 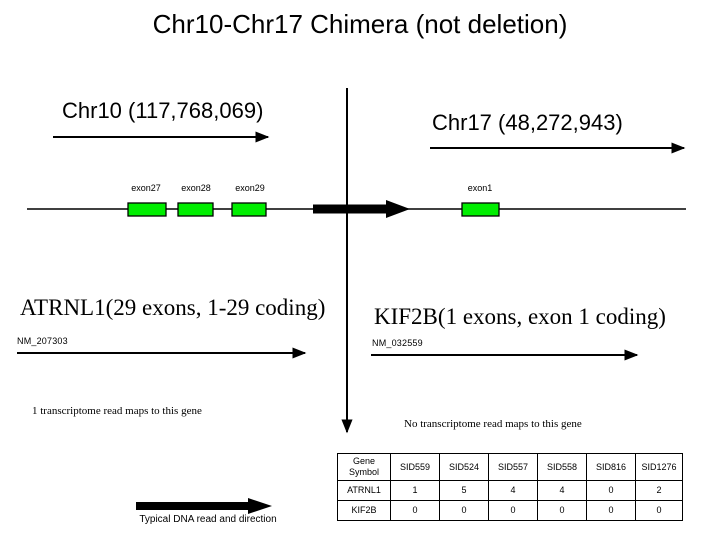 What do you see at coordinates (196, 188) in the screenshot?
I see `exon-label-exon28: exon28` at bounding box center [196, 188].